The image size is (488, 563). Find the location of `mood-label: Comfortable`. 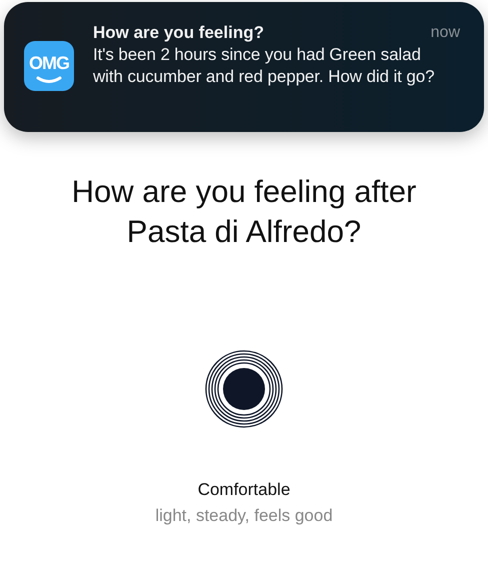

mood-label: Comfortable is located at coordinates (244, 490).